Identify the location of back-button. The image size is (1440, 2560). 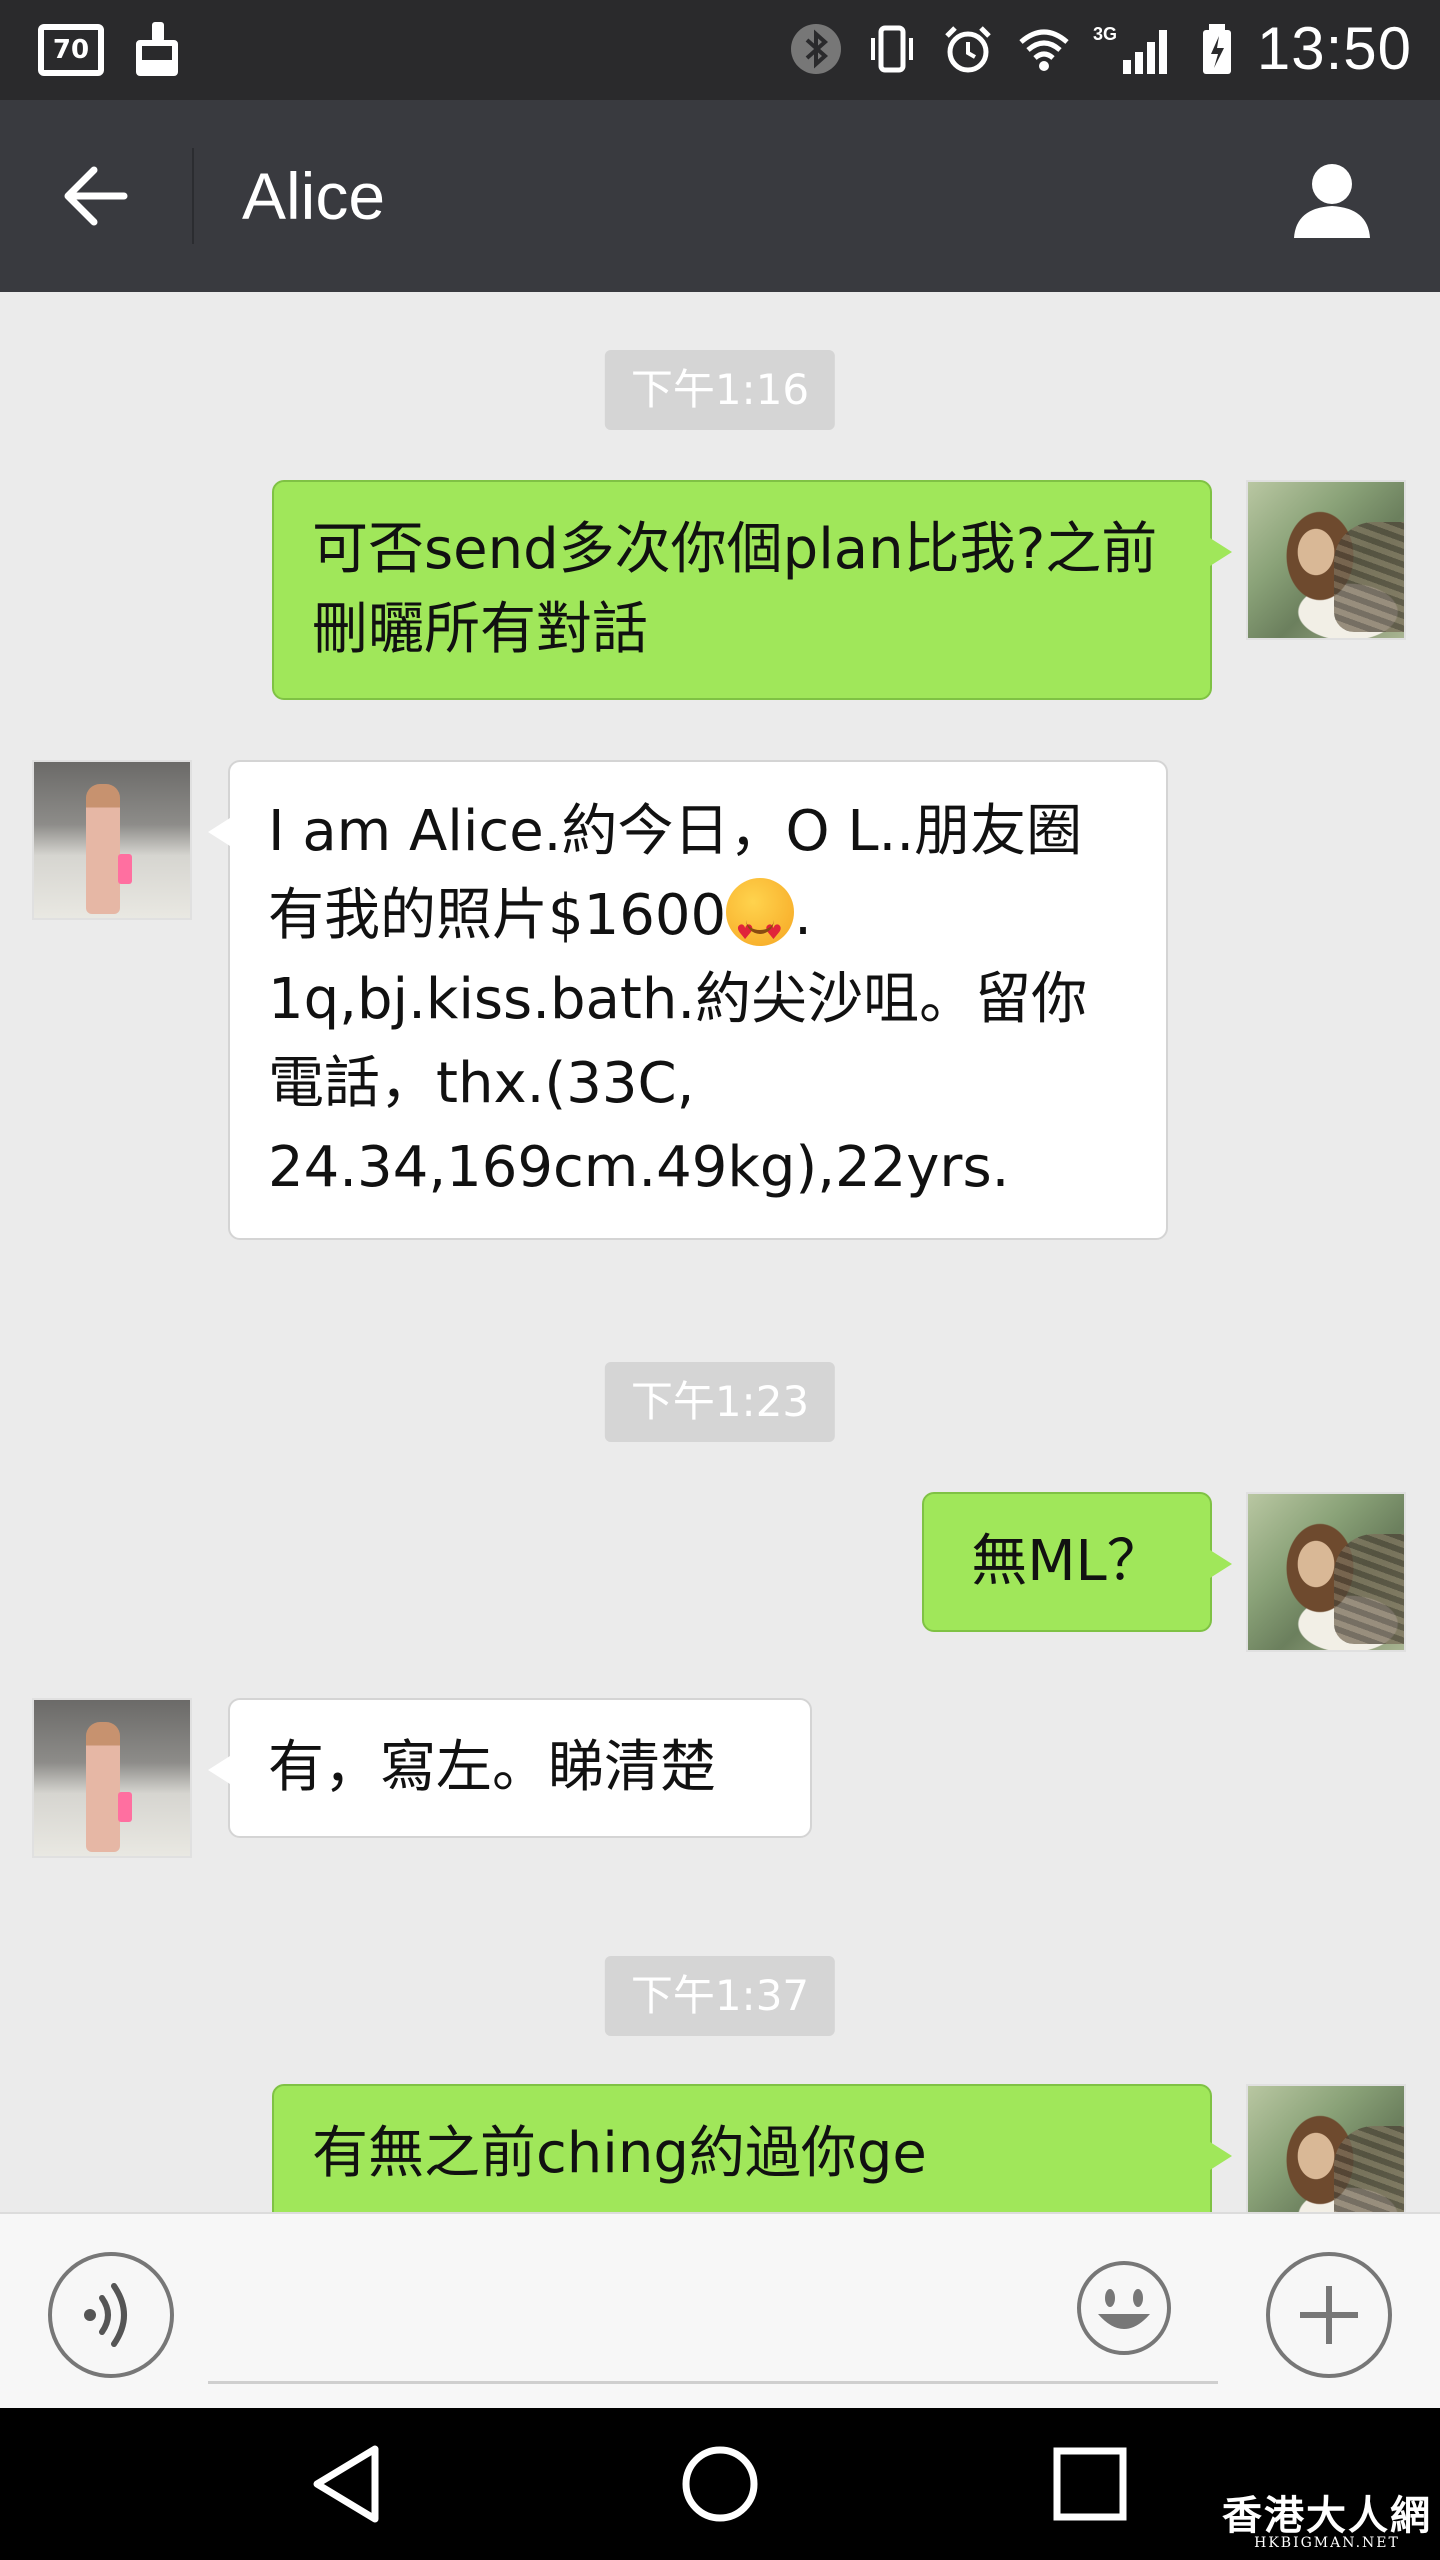
(96, 196).